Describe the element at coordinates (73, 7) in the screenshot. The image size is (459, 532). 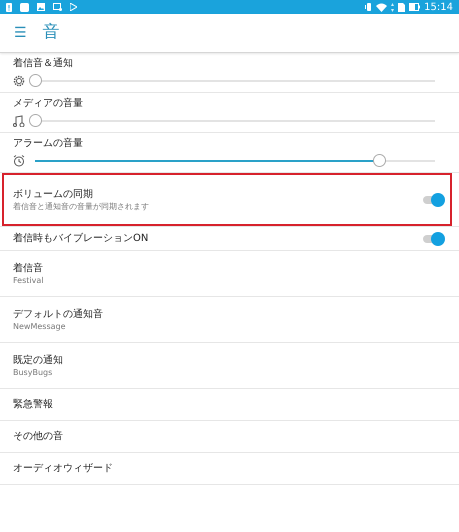
I see `play-store-icon` at that location.